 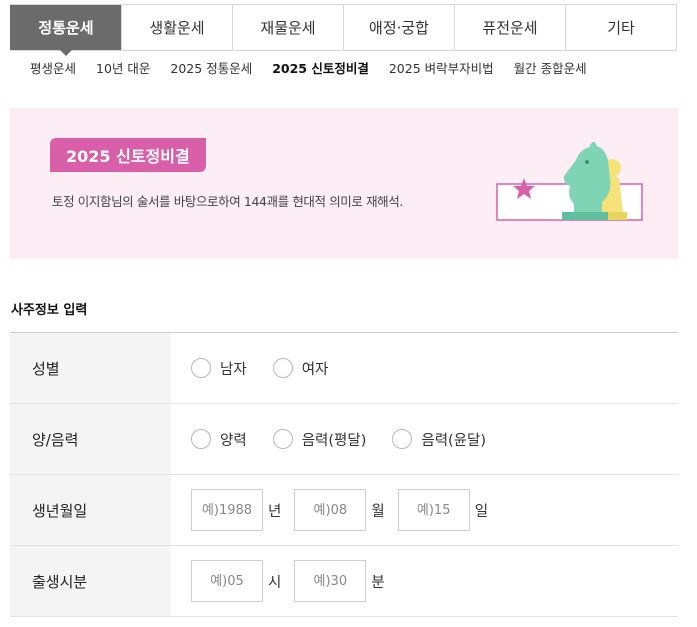 I want to click on birthtime-label: 출생시분, so click(x=90, y=581).